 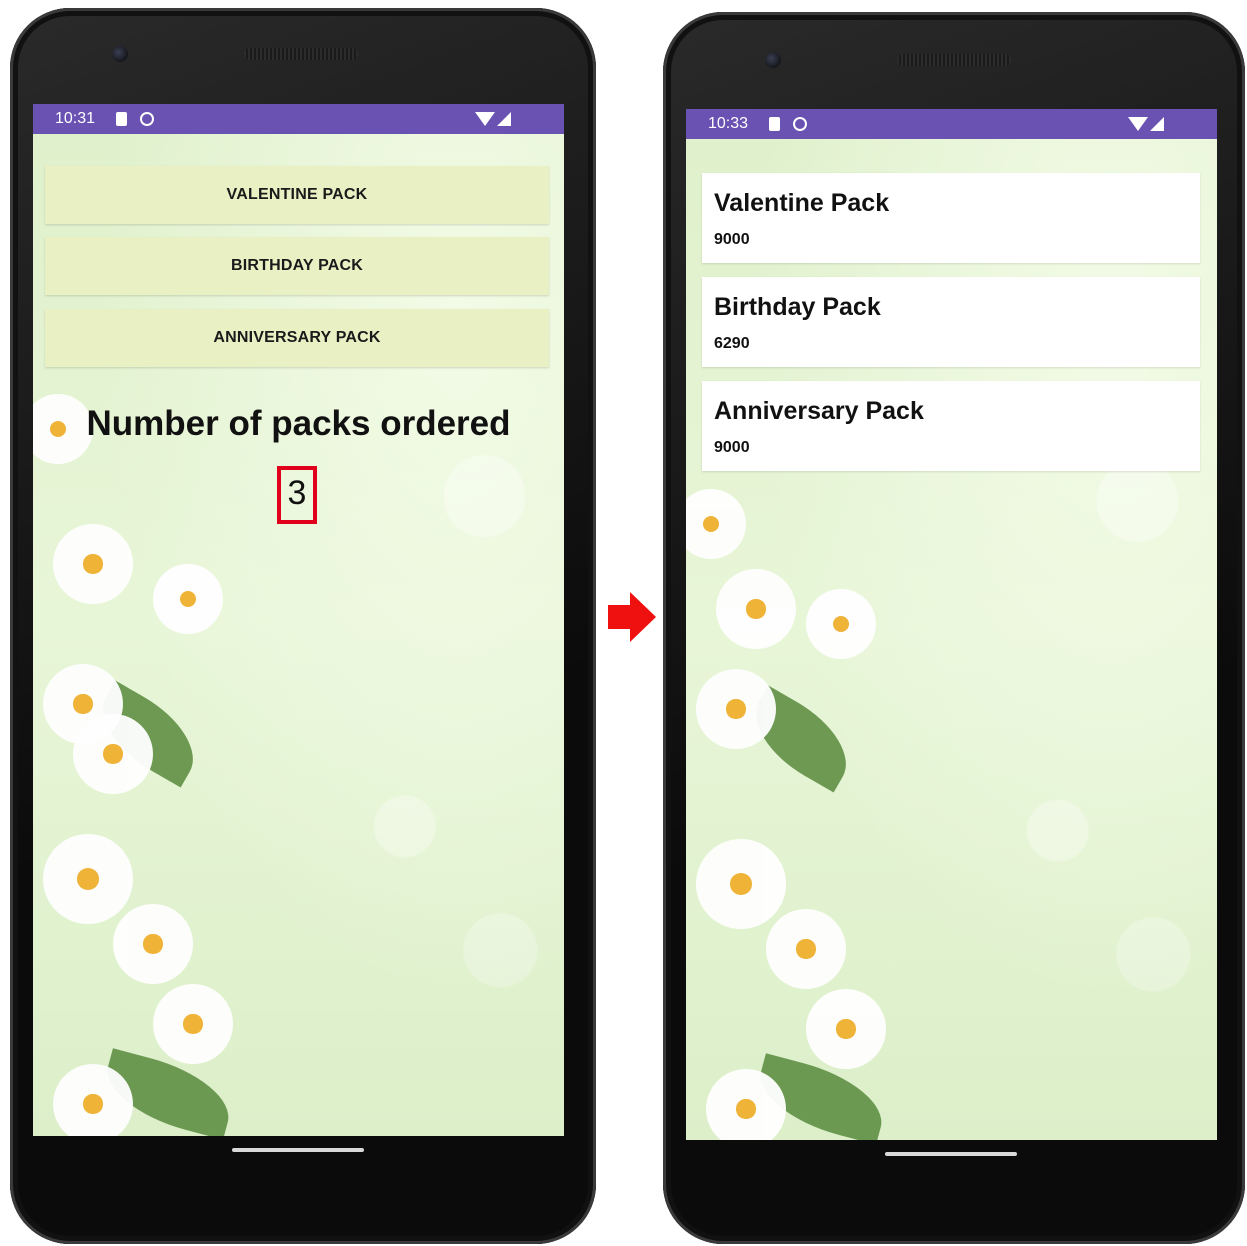 I want to click on transition-arrow-icon, so click(x=632, y=617).